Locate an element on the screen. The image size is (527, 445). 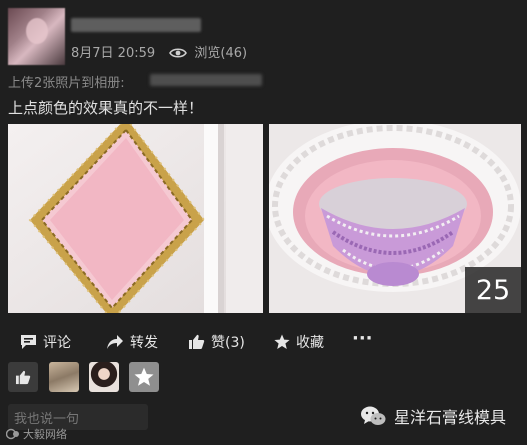
album-name-blurred is located at coordinates (206, 80).